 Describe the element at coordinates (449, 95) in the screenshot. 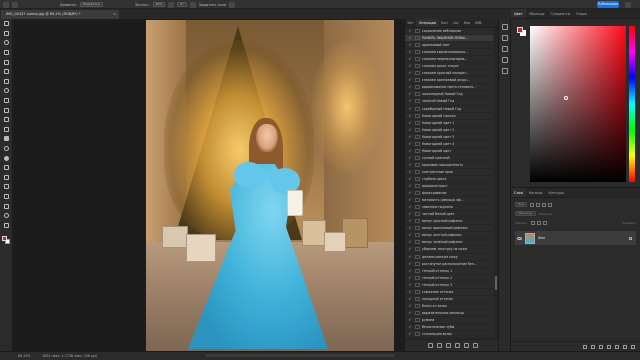

I see `action-row: ✓ шоколадный Новый Год` at that location.